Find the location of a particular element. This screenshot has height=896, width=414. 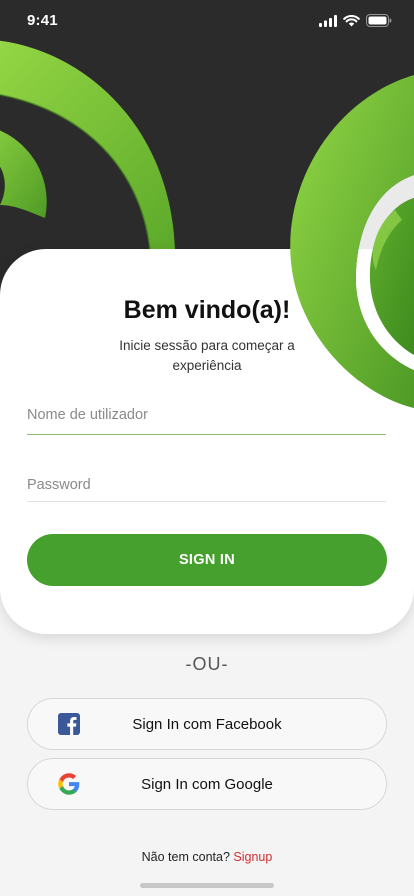

google-sign-in-label: Sign In com Google is located at coordinates (207, 784).